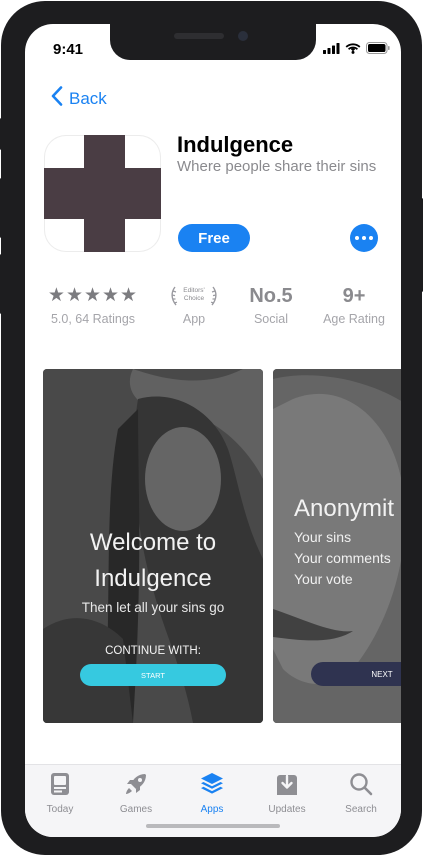 This screenshot has width=423, height=856. I want to click on mute-switch, so click(1, 134).